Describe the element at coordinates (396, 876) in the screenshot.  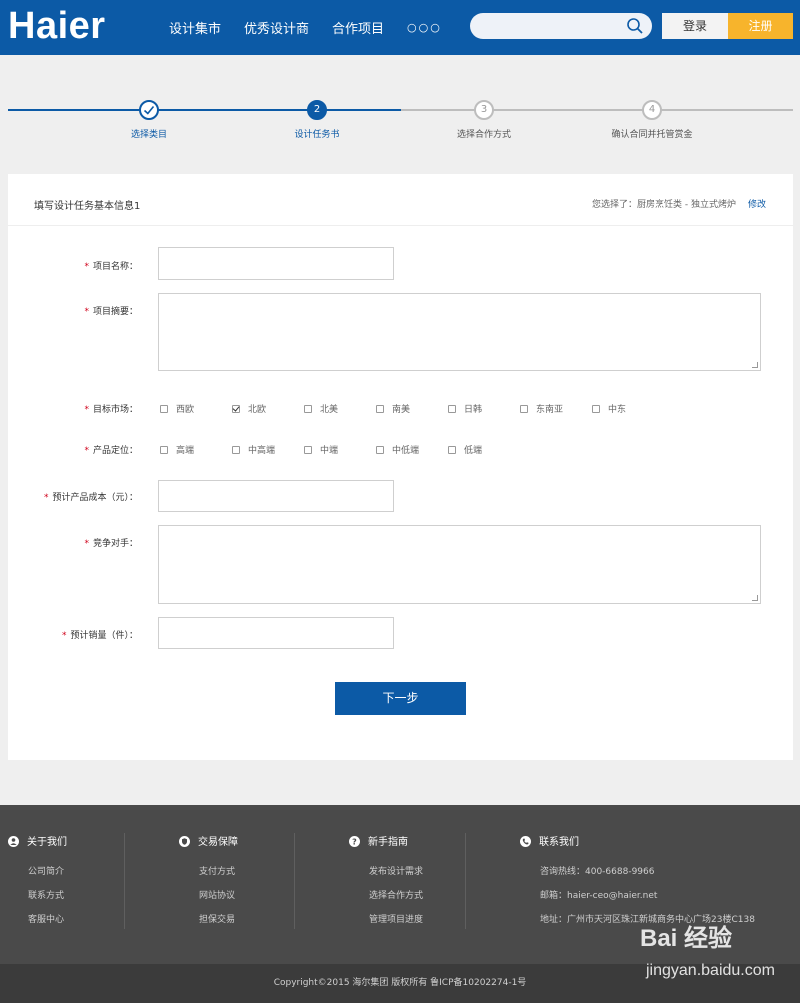
I see `footer-link: 发布设计需求` at that location.